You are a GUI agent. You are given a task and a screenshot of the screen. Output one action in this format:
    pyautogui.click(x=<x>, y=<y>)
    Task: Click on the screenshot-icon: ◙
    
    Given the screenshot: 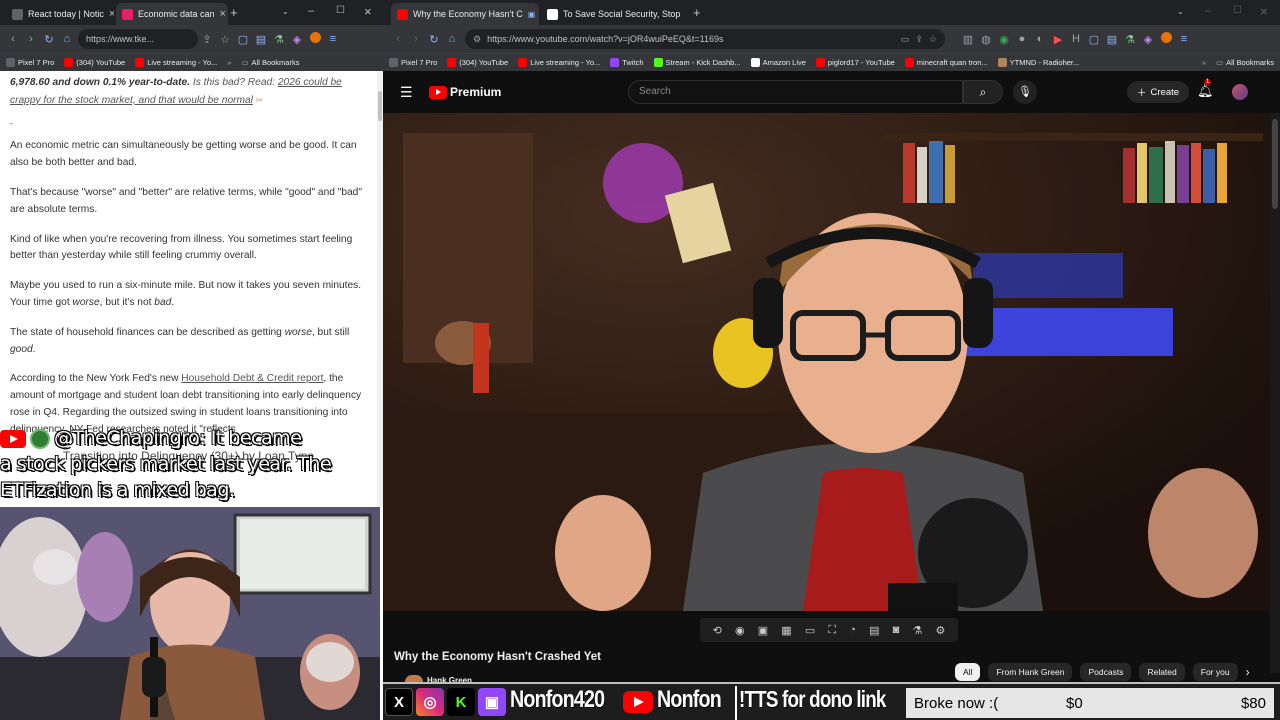 What is the action you would take?
    pyautogui.click(x=896, y=630)
    